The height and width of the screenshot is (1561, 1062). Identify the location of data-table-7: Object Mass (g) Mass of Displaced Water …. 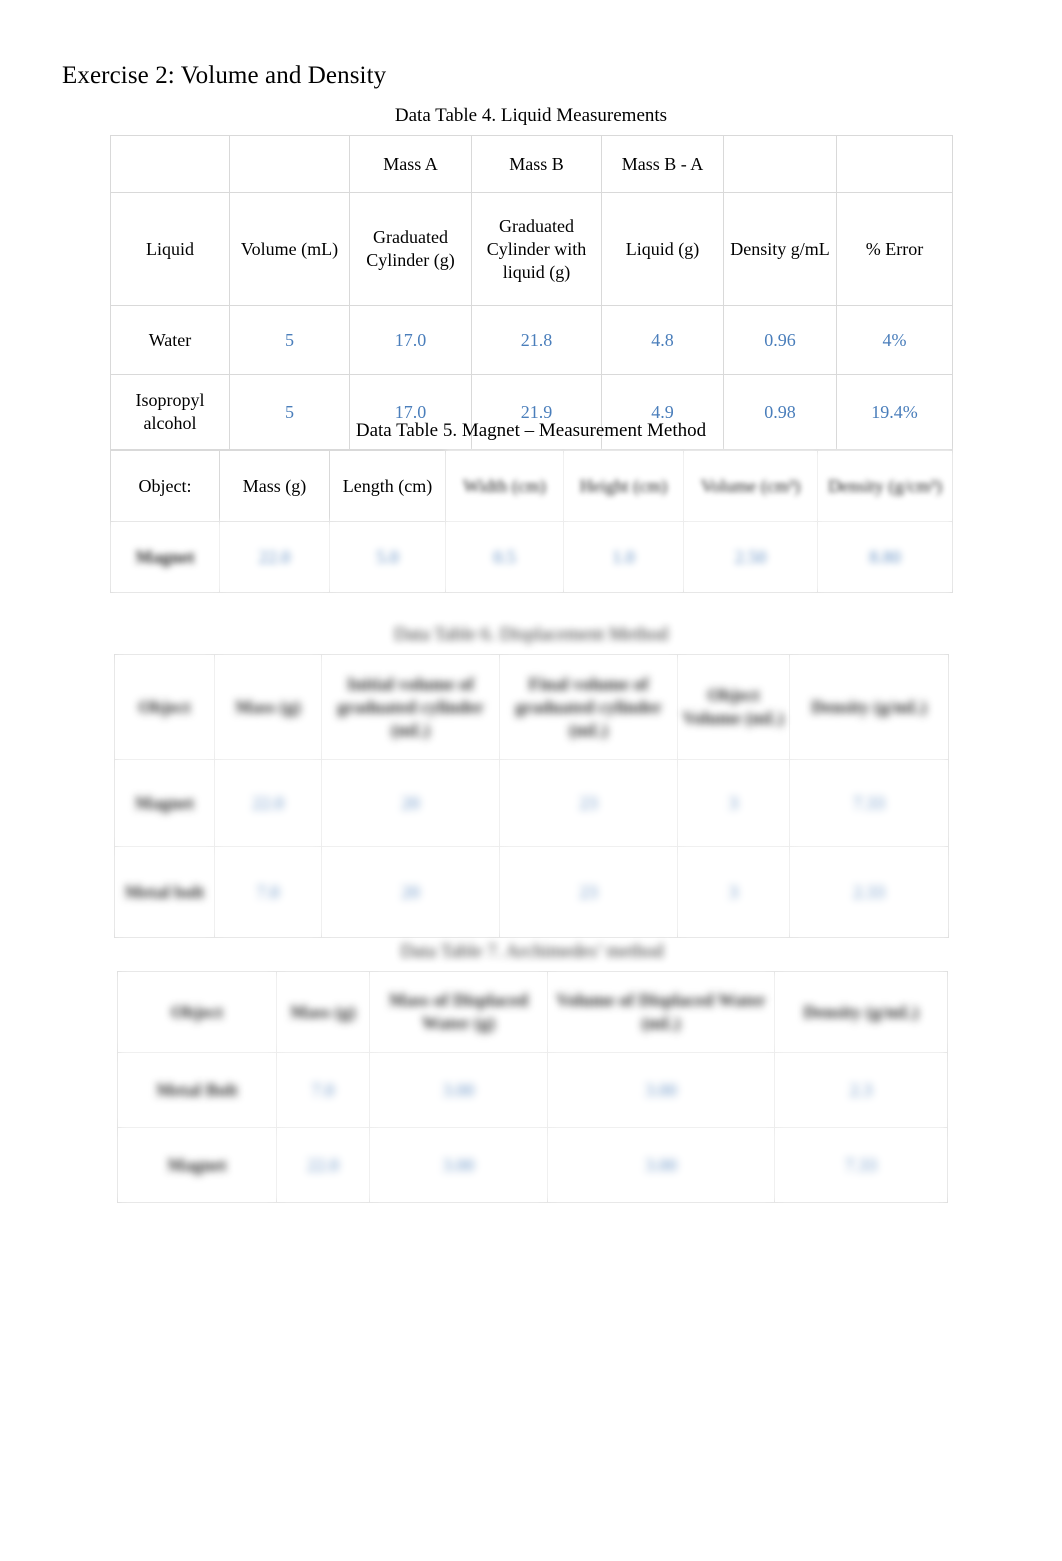
(532, 1087).